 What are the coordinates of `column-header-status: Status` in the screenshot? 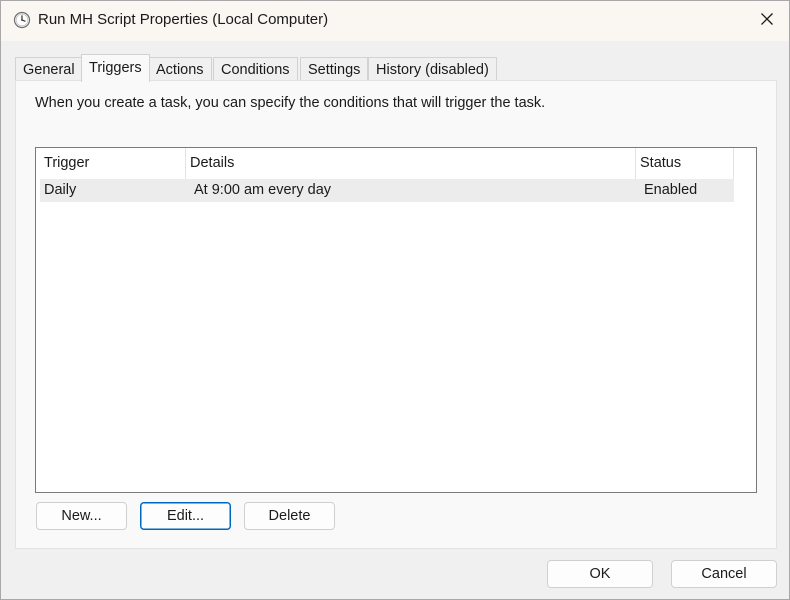 It's located at (685, 163).